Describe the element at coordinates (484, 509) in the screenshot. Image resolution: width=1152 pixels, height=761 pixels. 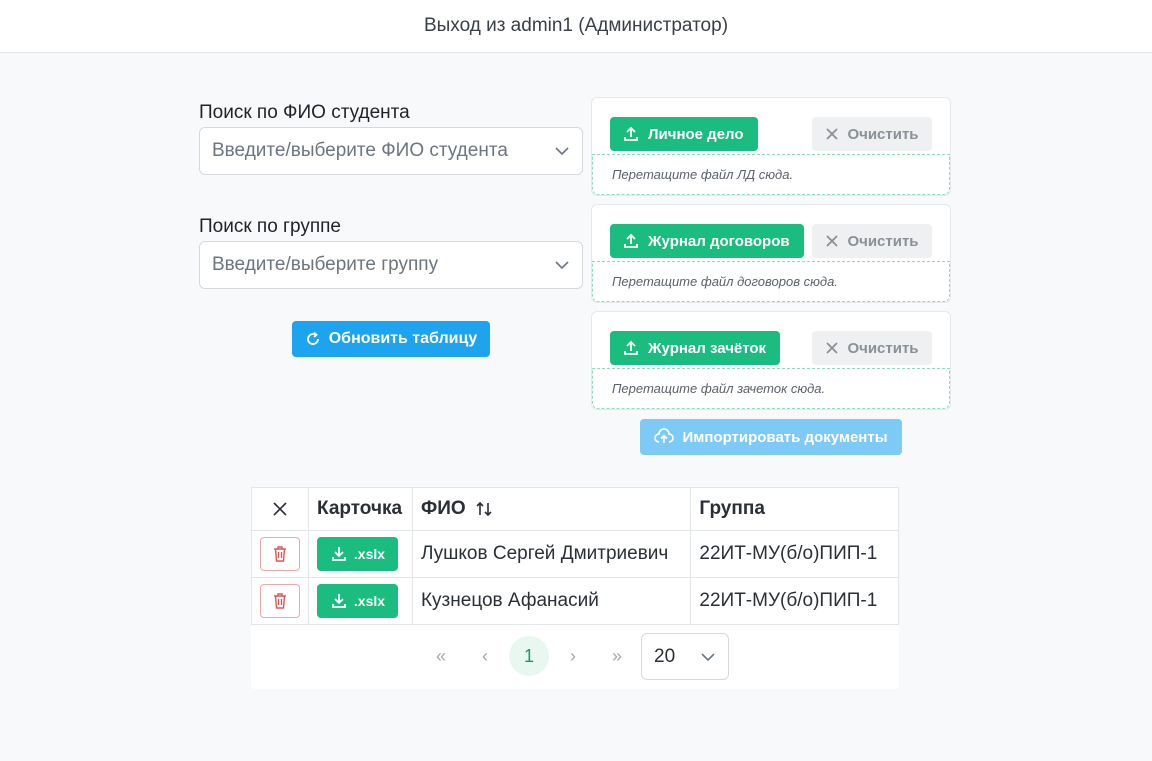
I see `sort-icon` at that location.